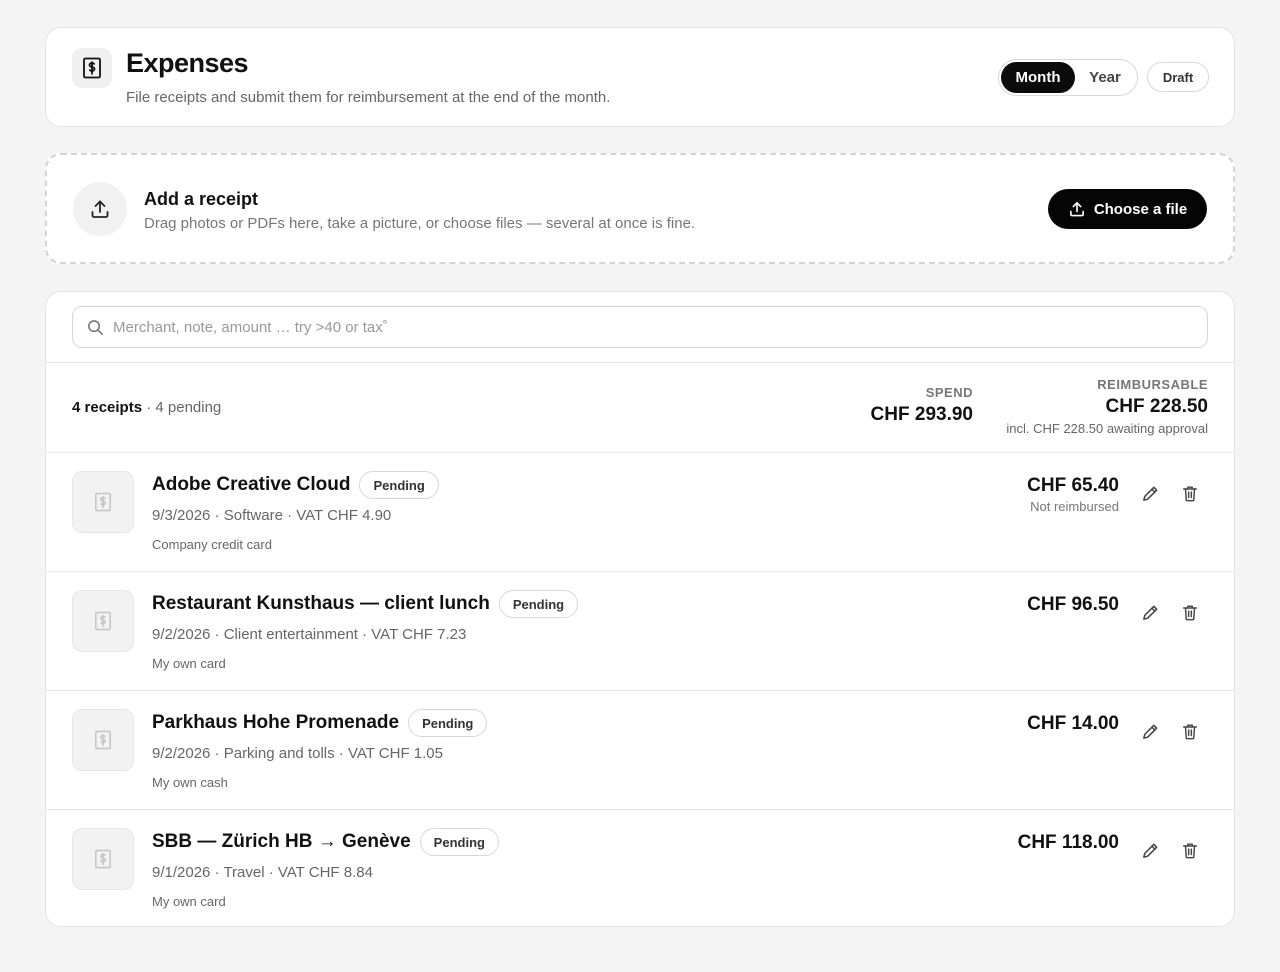  What do you see at coordinates (95, 327) in the screenshot?
I see `search-icon` at bounding box center [95, 327].